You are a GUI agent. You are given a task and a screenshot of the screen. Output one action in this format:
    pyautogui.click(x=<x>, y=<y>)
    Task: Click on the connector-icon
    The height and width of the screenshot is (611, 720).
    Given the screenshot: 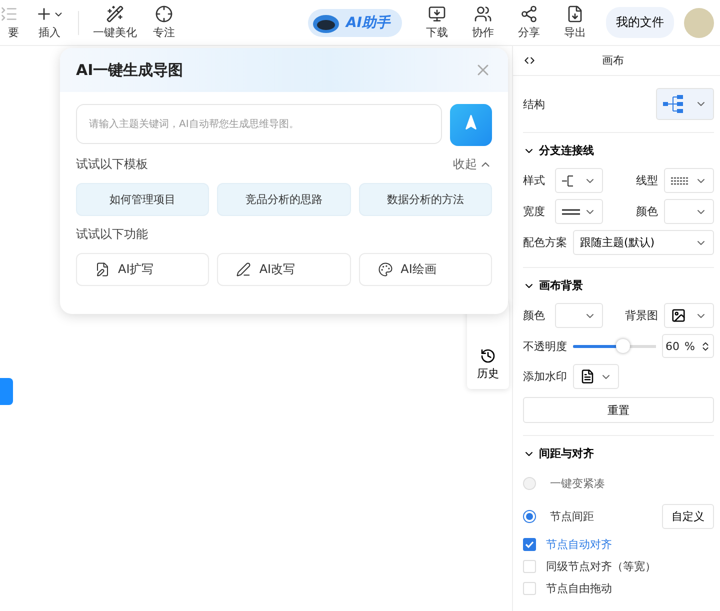 What is the action you would take?
    pyautogui.click(x=569, y=181)
    